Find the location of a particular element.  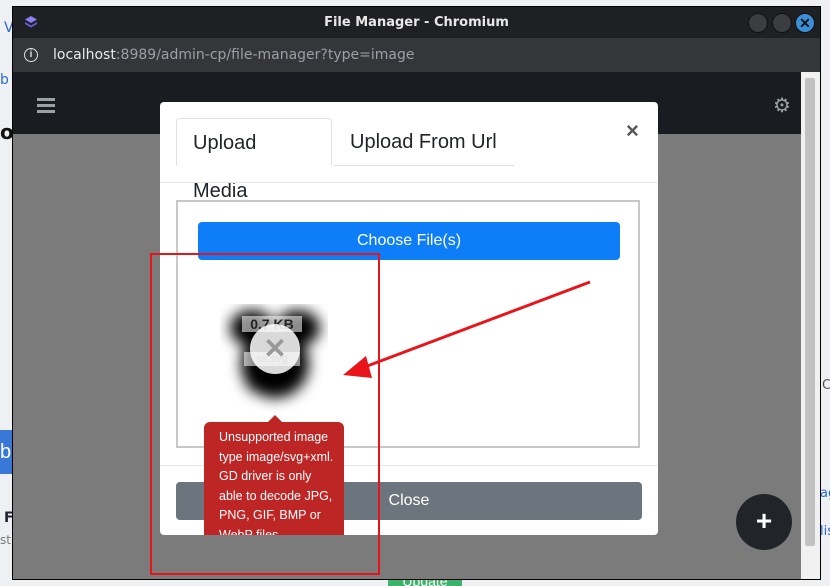

site-info-icon: i is located at coordinates (31, 55).